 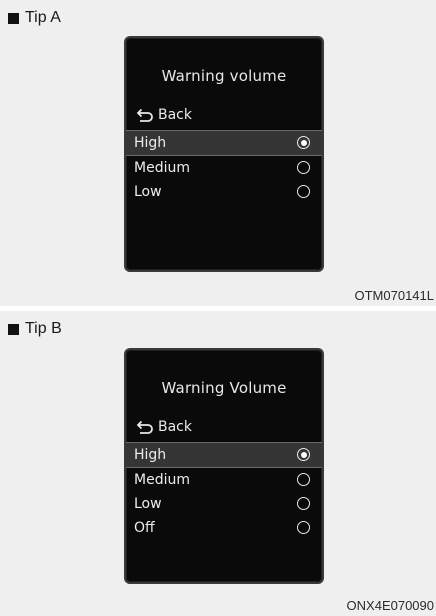 What do you see at coordinates (224, 388) in the screenshot?
I see `screen-title: Warning Volume` at bounding box center [224, 388].